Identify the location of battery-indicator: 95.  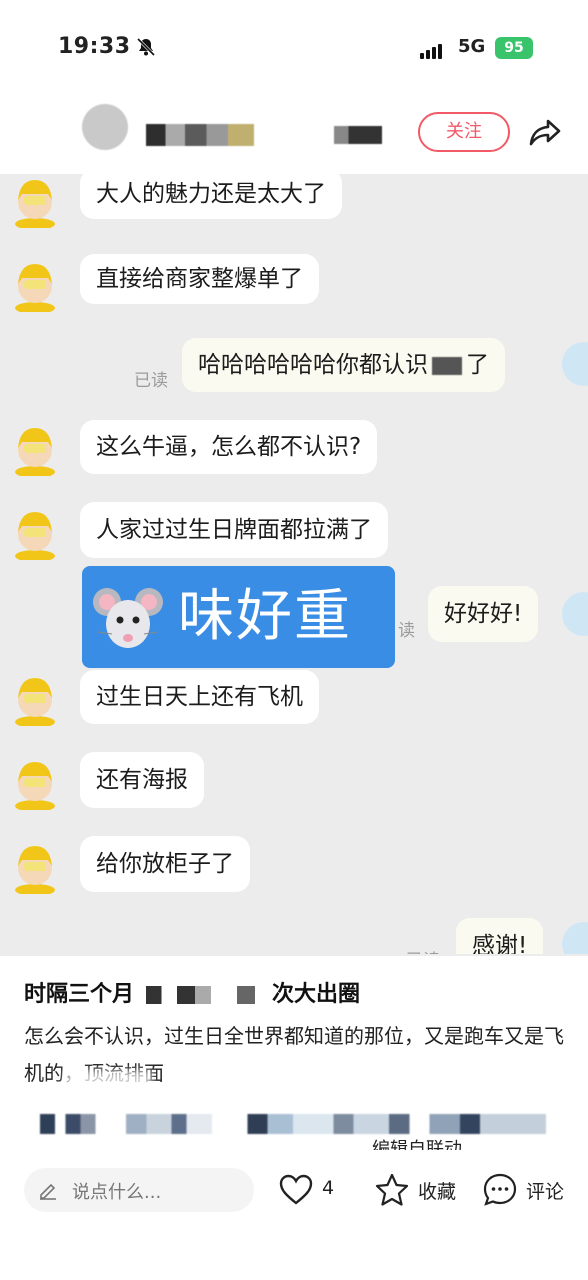
(514, 48).